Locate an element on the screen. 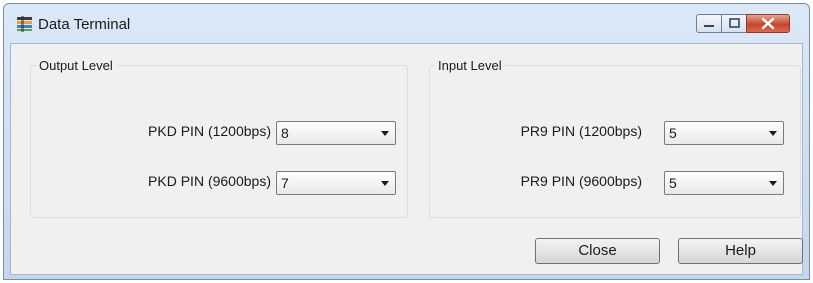  input-level-legend: Input Level is located at coordinates (470, 65).